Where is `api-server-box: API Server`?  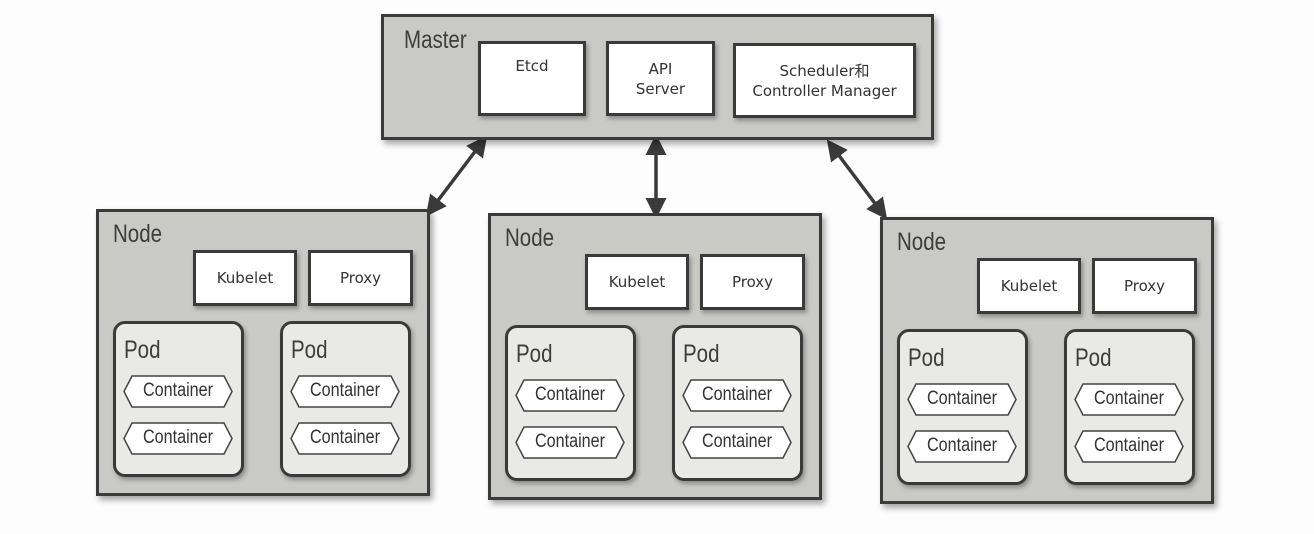 api-server-box: API Server is located at coordinates (660, 78).